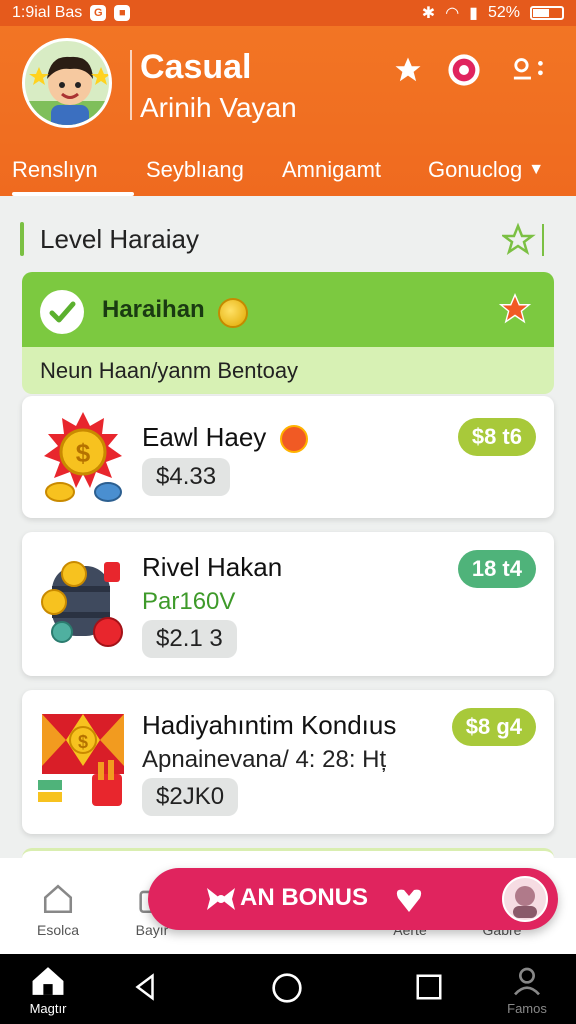  I want to click on status-time: 1:9ial Bas, so click(47, 12).